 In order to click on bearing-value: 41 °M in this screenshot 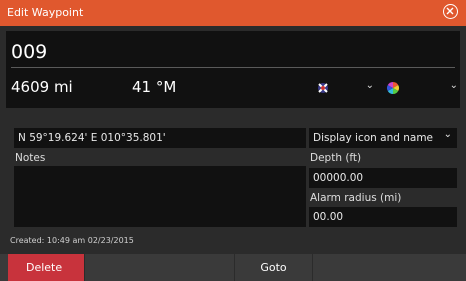, I will do `click(154, 87)`.